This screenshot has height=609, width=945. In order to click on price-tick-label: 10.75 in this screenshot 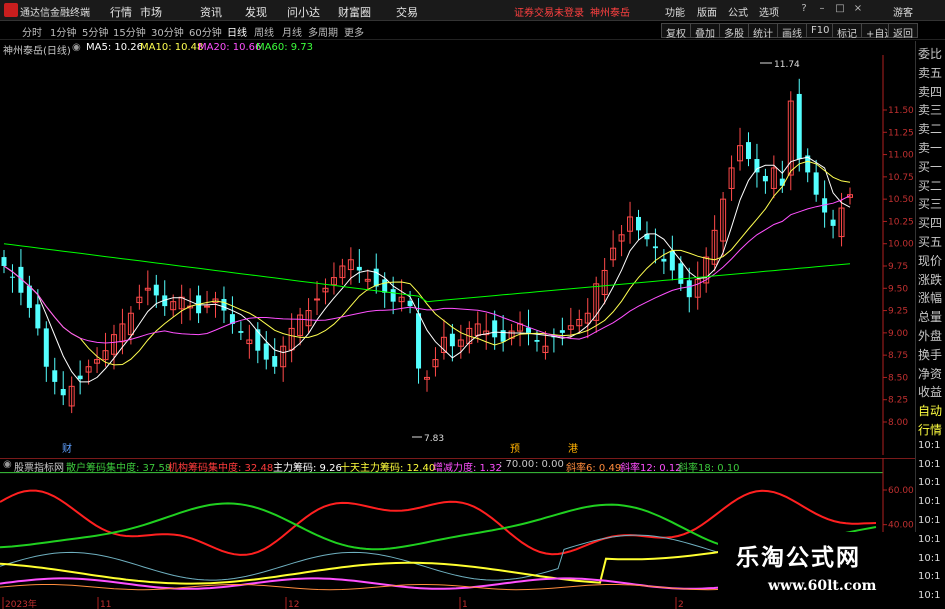, I will do `click(901, 178)`.